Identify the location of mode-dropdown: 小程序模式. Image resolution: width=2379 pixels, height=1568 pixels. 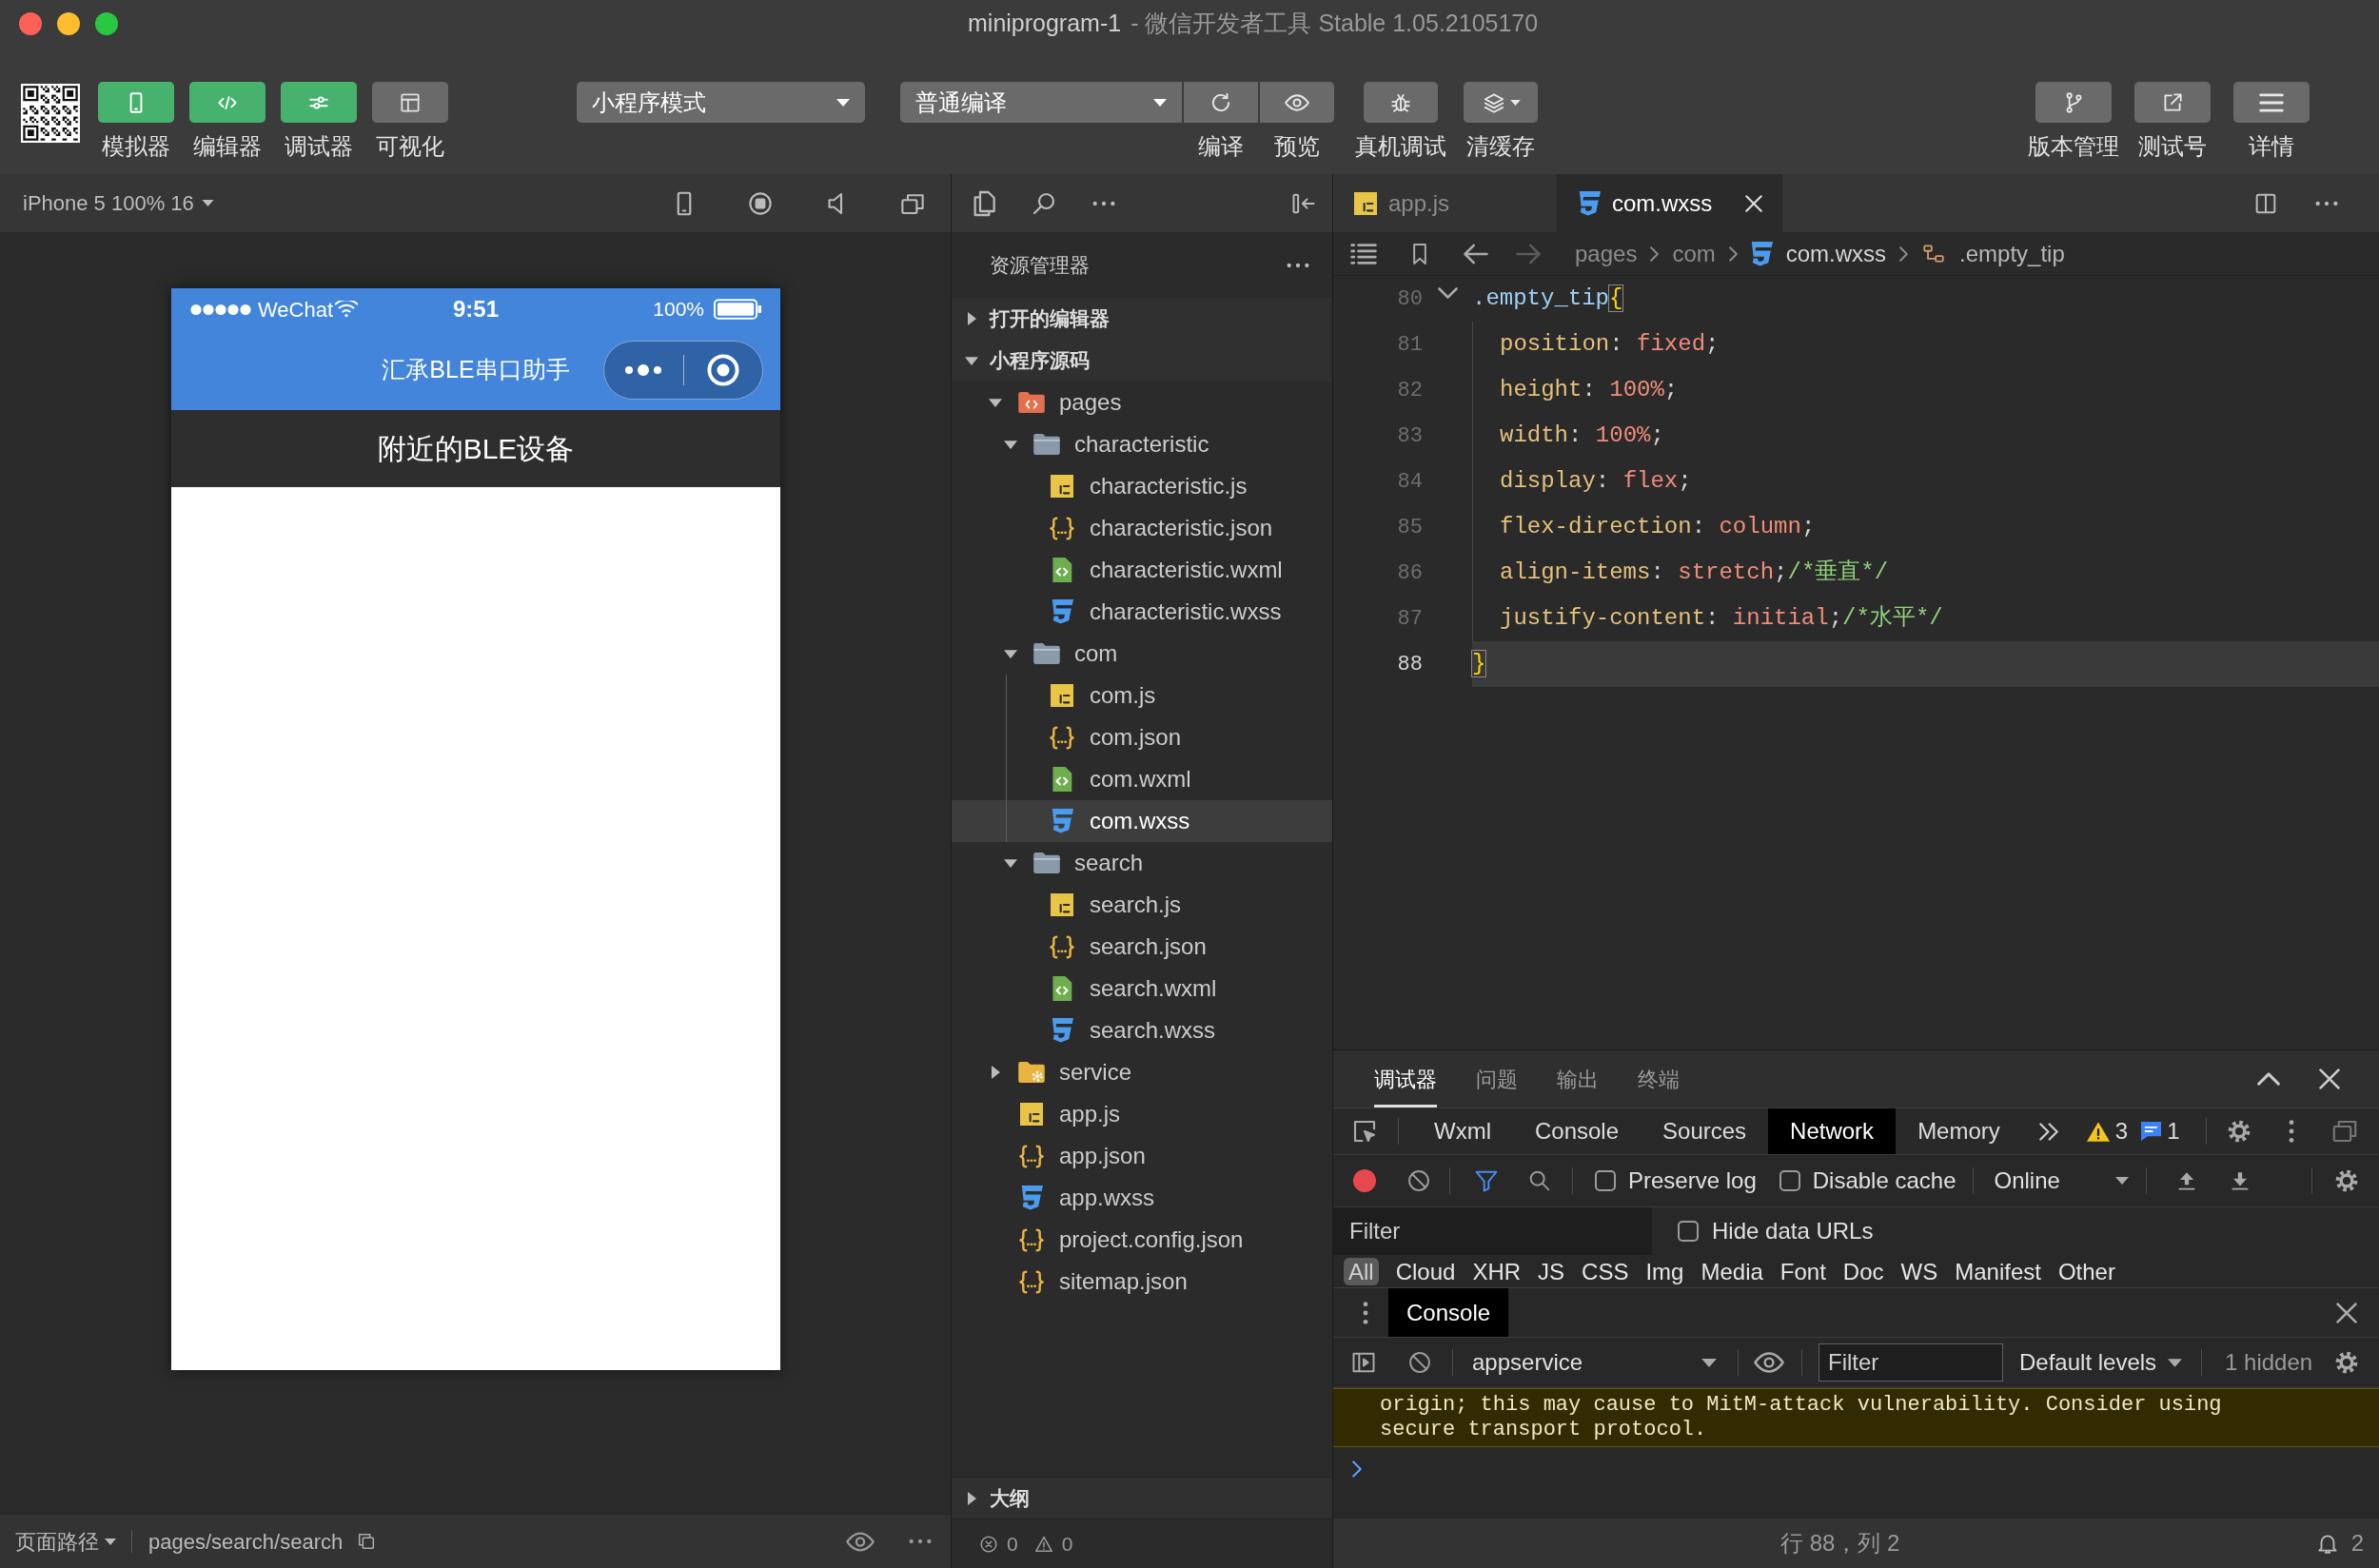
(721, 102).